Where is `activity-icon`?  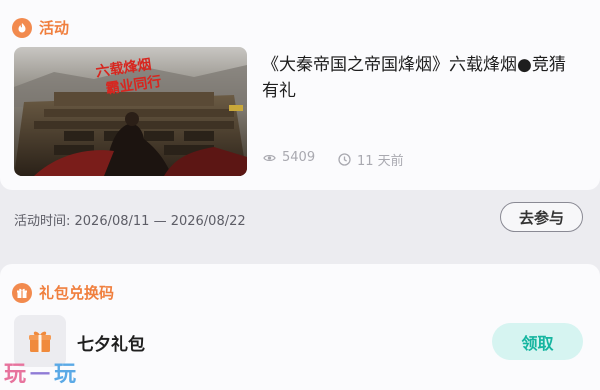
activity-icon is located at coordinates (22, 27).